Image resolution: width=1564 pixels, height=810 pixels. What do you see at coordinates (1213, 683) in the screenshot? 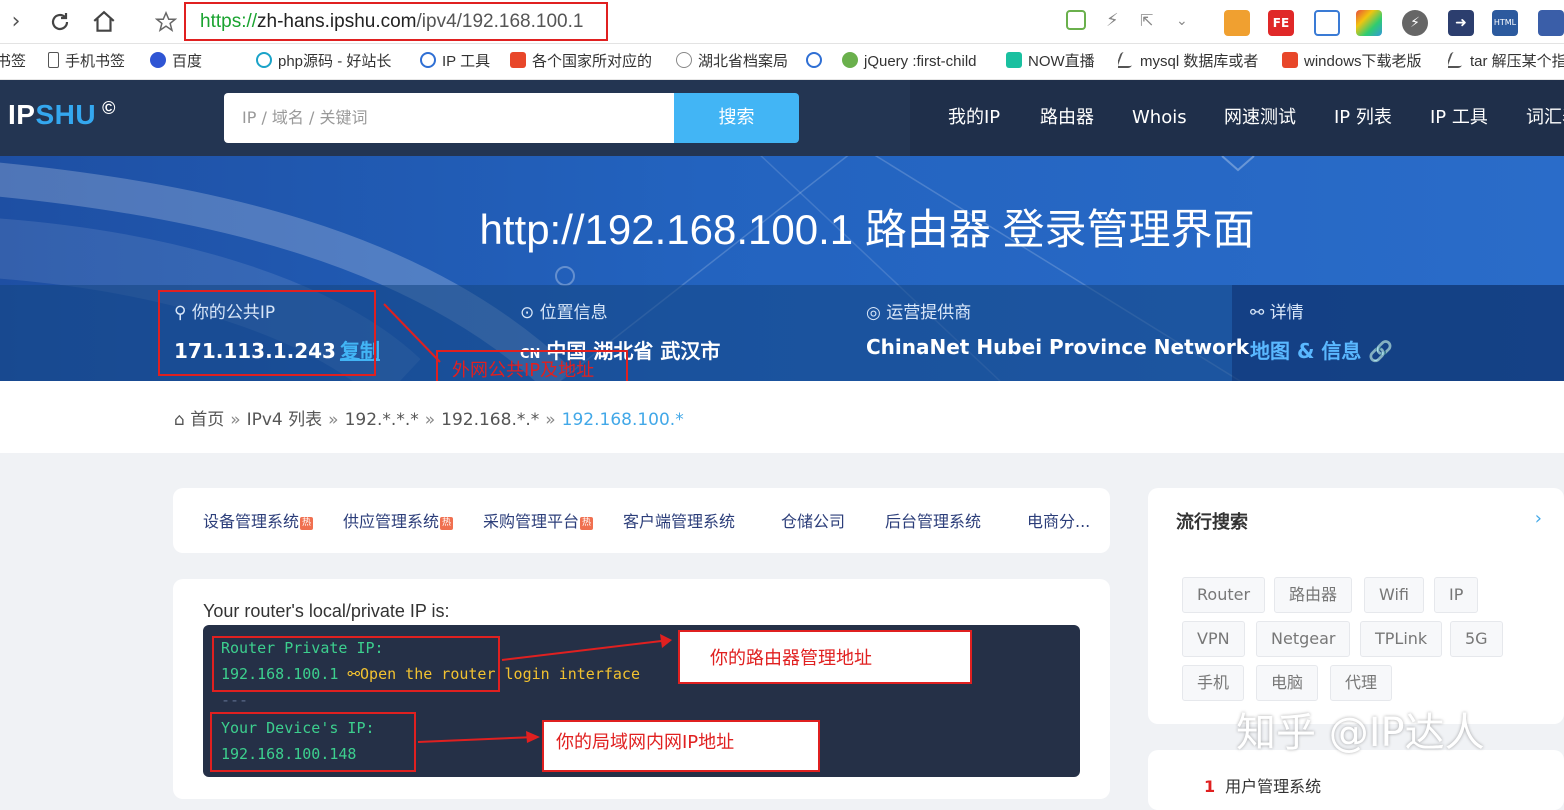
I see `popular-tag: 手机` at bounding box center [1213, 683].